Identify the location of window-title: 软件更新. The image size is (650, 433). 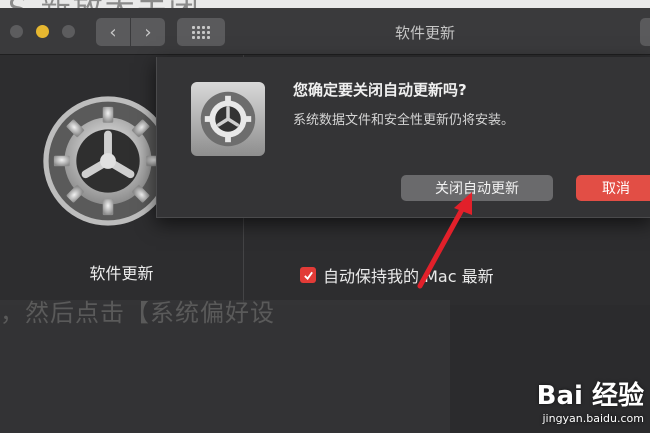
(424, 33).